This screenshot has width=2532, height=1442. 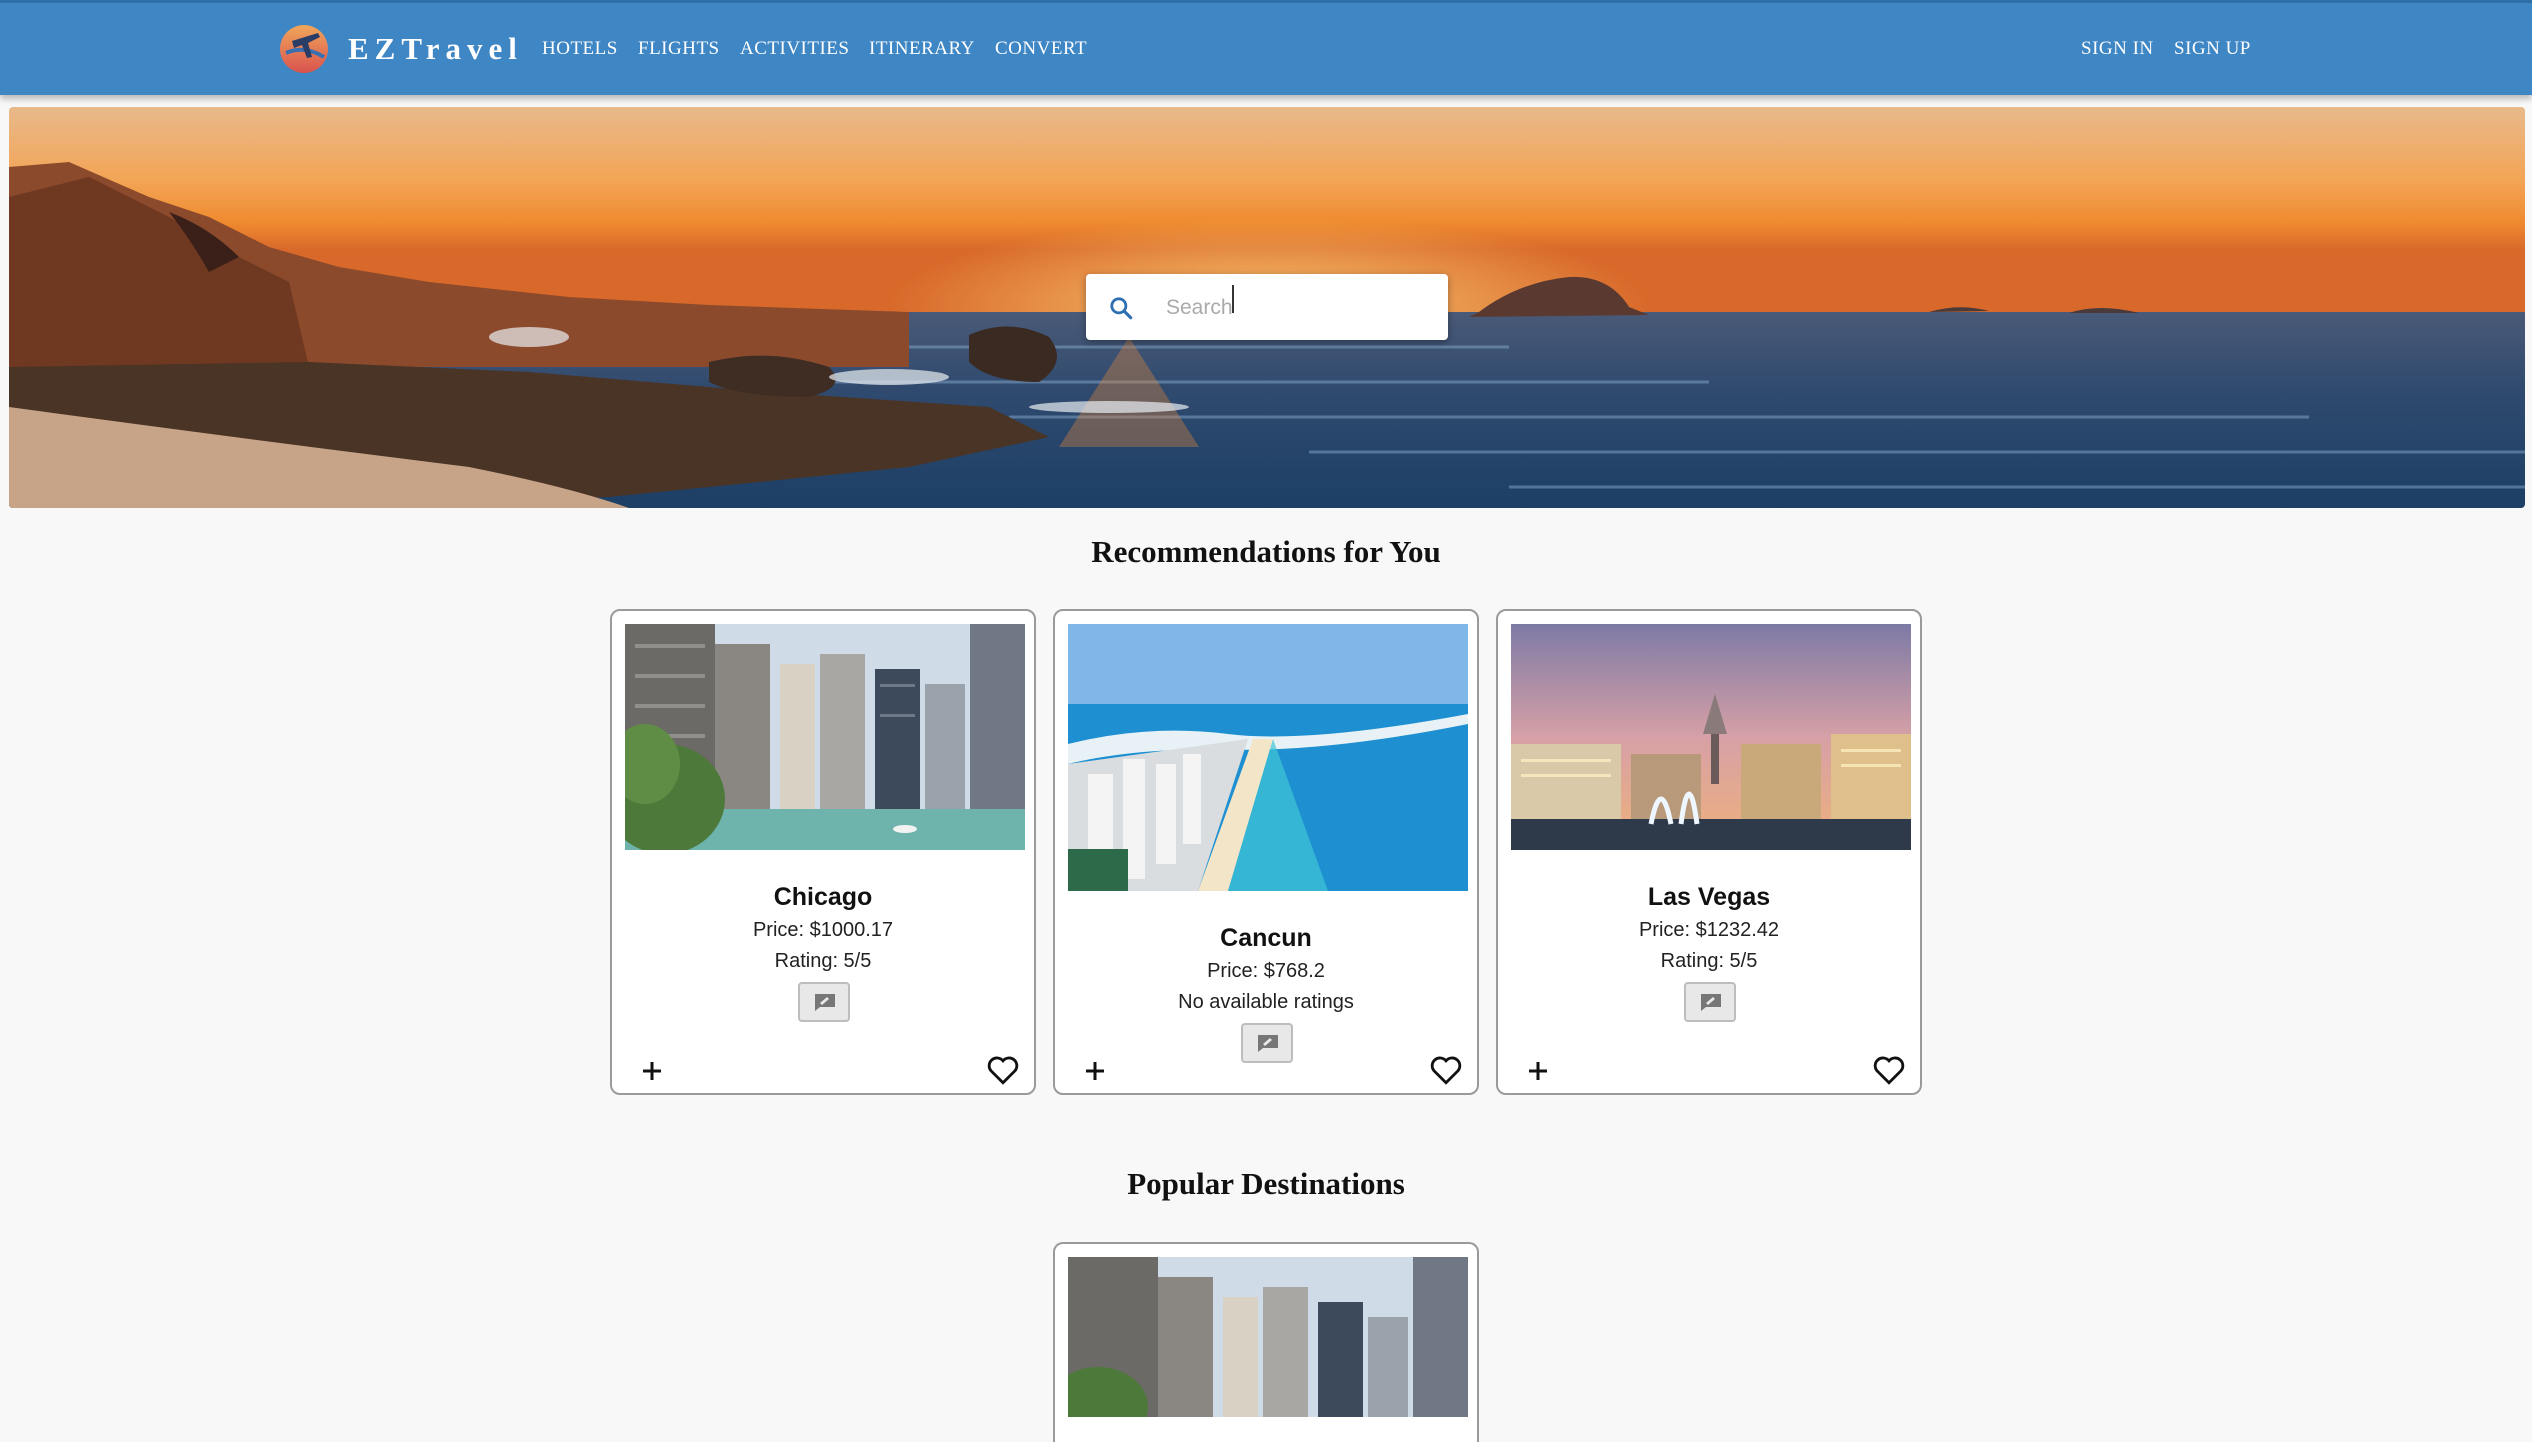 What do you see at coordinates (435, 49) in the screenshot?
I see `brand-name: EZTravel` at bounding box center [435, 49].